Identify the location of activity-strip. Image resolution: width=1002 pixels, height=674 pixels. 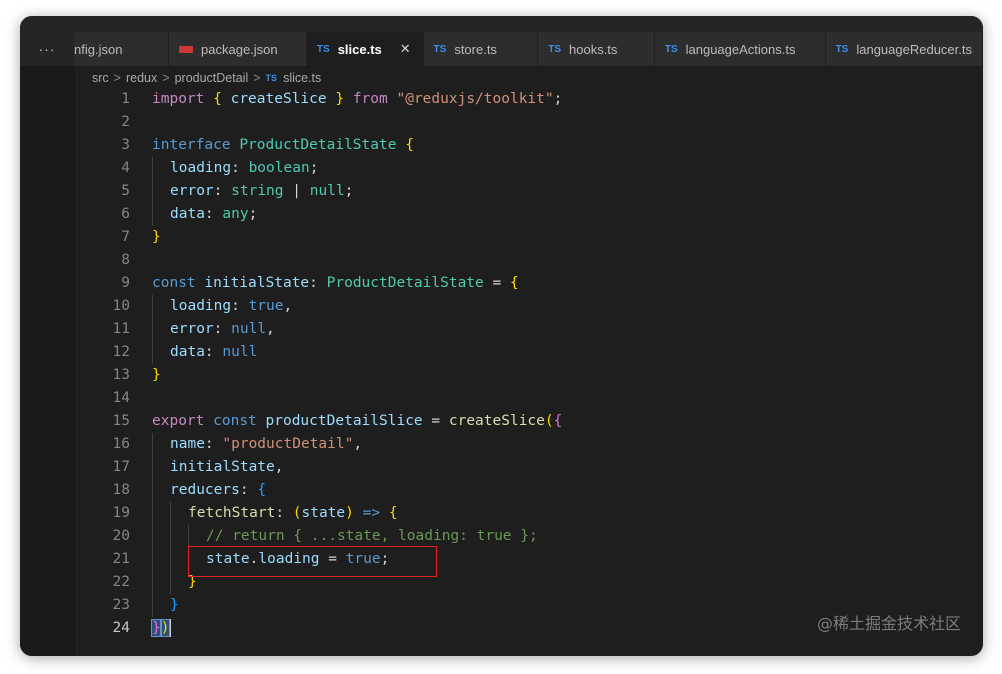
(48, 361).